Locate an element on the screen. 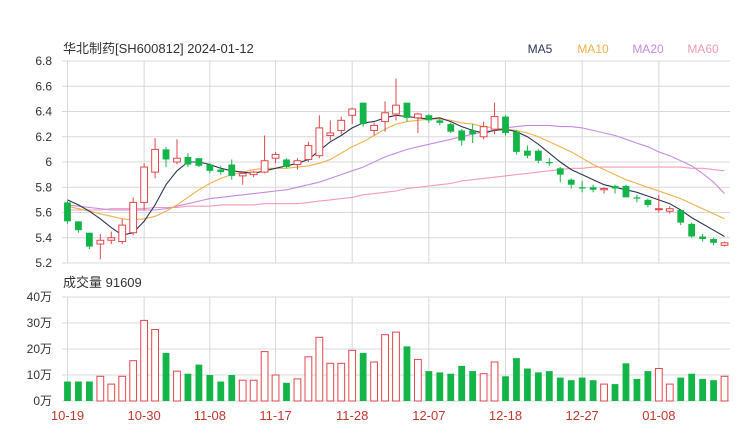 This screenshot has height=440, width=740. price-y-tick-label: 5.2 is located at coordinates (43, 263).